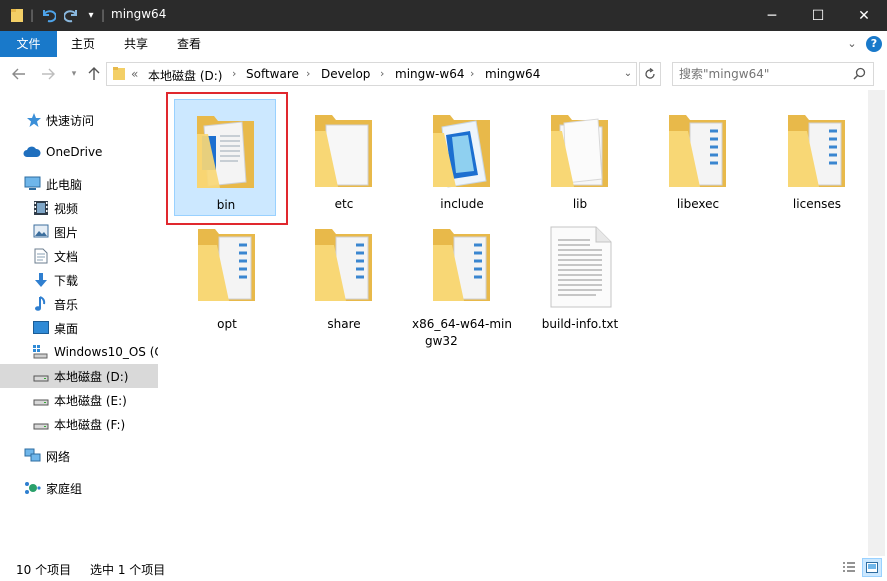 This screenshot has width=887, height=581. What do you see at coordinates (40, 352) in the screenshot?
I see `drive-os-icon` at bounding box center [40, 352].